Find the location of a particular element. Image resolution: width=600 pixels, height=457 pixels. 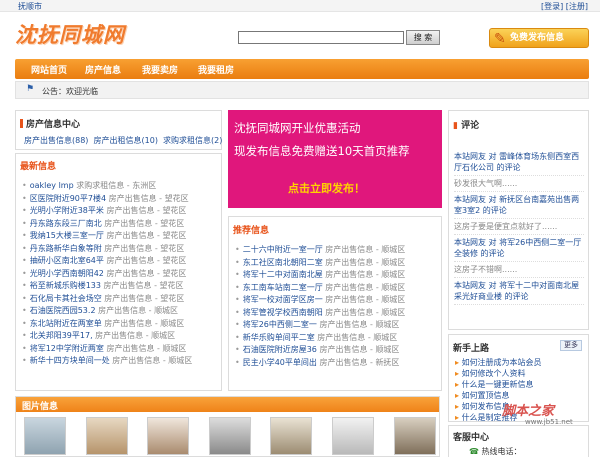

promo-banner: 沈抚同城网开业优惠活动 现发布信息免费赠送10天首页推荐 点击立即发布！ is located at coordinates (335, 159).